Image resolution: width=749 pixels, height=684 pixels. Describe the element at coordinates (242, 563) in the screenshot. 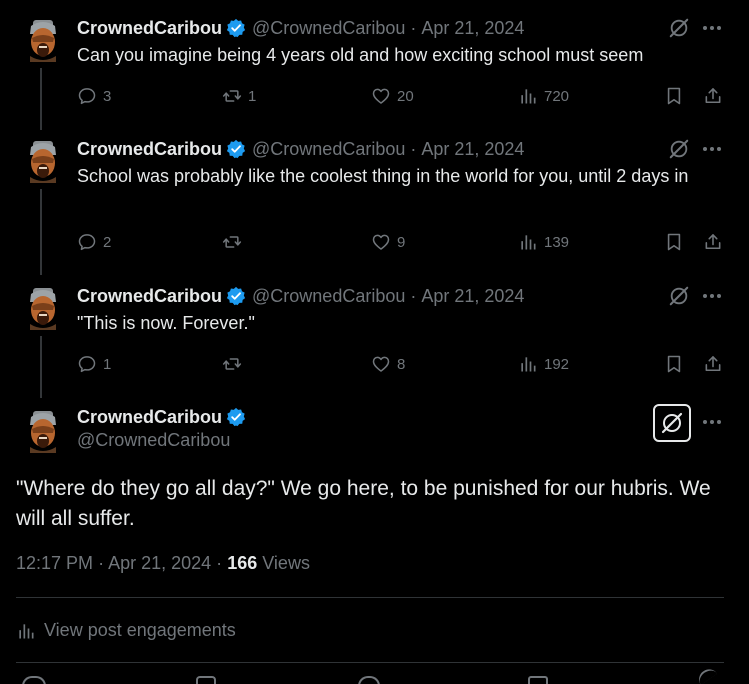

I see `views-count: 166` at that location.